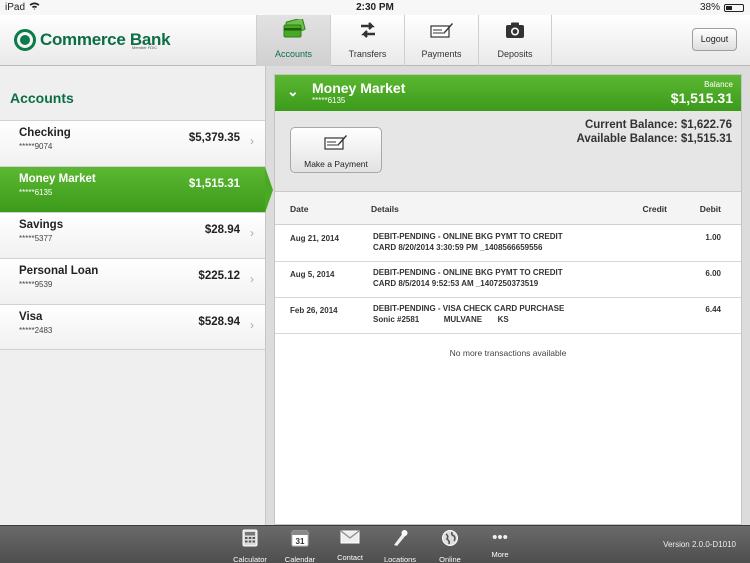 This screenshot has width=750, height=563. Describe the element at coordinates (132, 235) in the screenshot. I see `account-item-savings: Savings *****5377 $28.94 ›` at that location.